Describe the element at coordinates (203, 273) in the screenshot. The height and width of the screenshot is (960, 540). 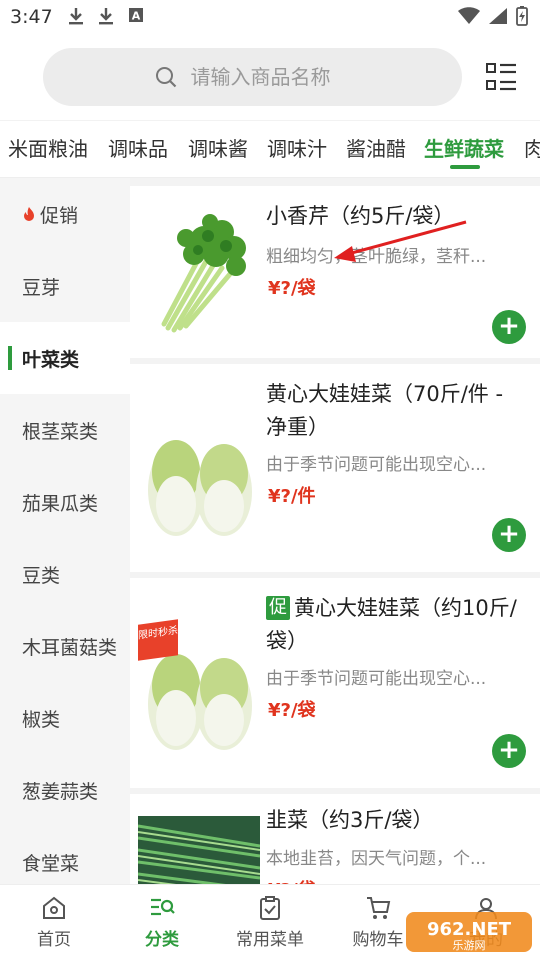
I see `product-image-celery` at that location.